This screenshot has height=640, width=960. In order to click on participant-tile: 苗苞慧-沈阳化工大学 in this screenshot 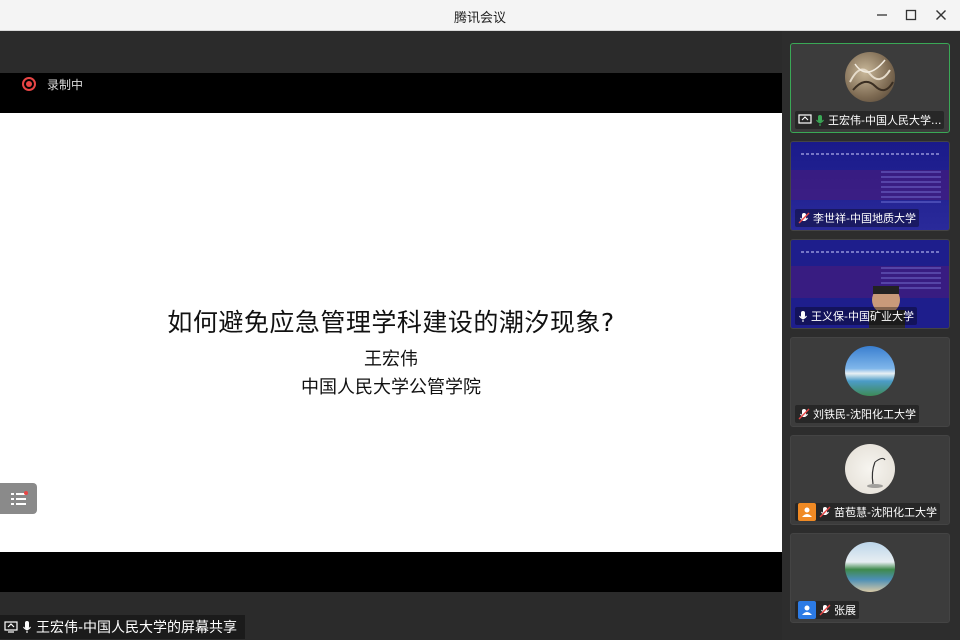, I will do `click(870, 480)`.